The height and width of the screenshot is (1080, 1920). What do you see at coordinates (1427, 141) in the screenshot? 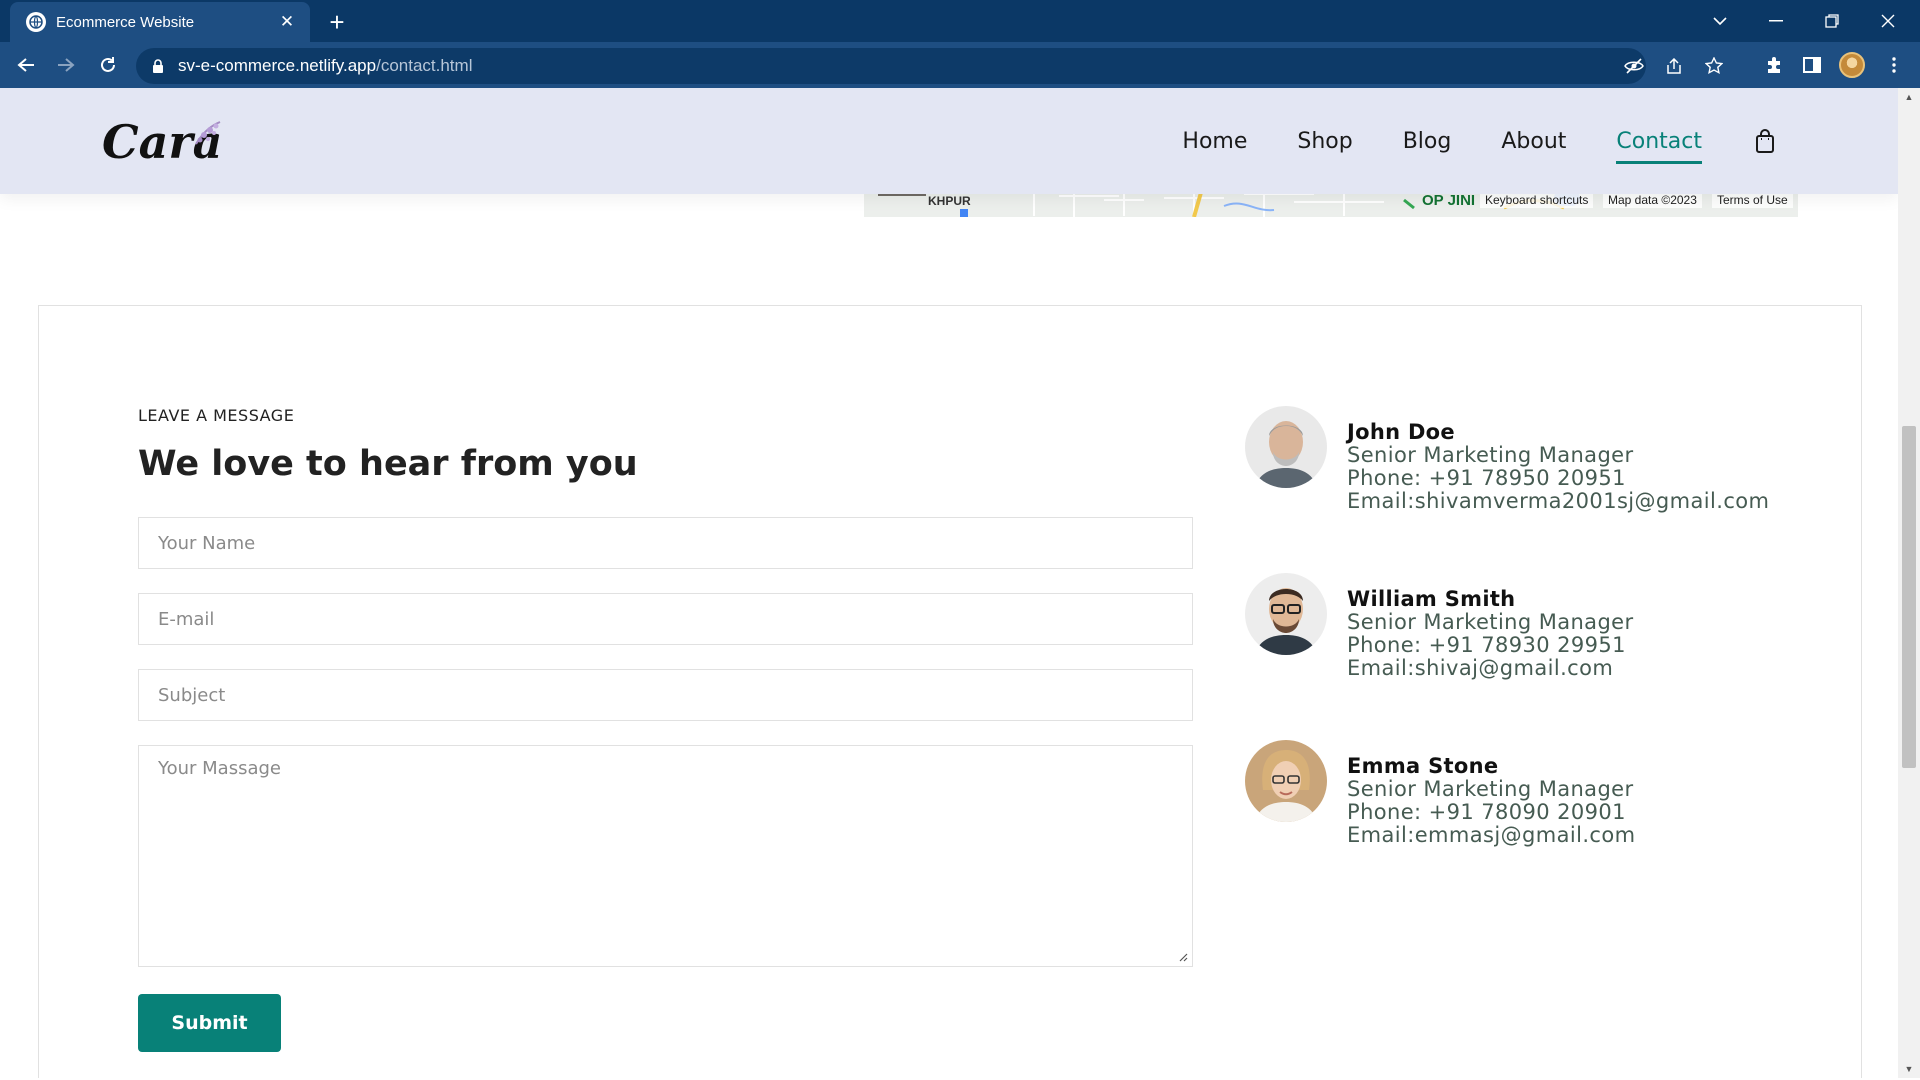
I see `nav-blog: Blog` at bounding box center [1427, 141].